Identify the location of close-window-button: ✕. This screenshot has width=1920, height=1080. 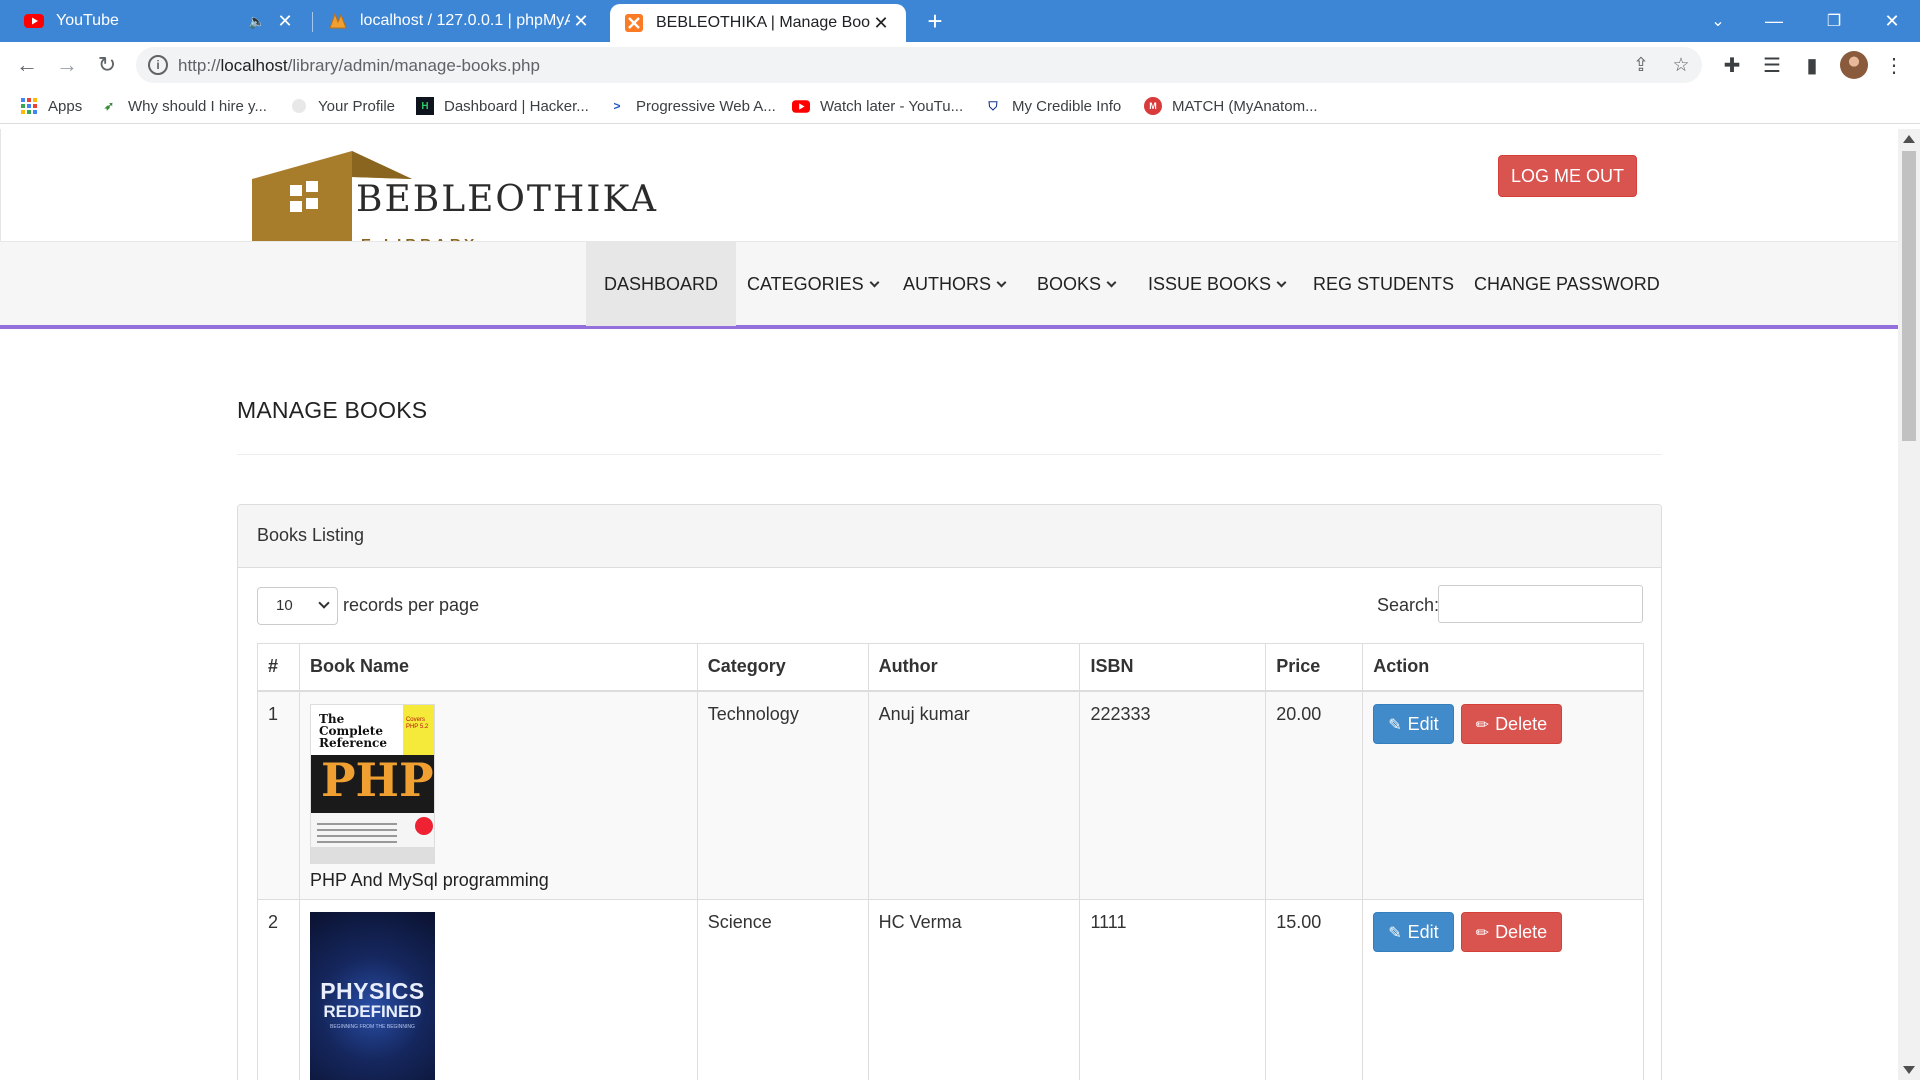
(1892, 21).